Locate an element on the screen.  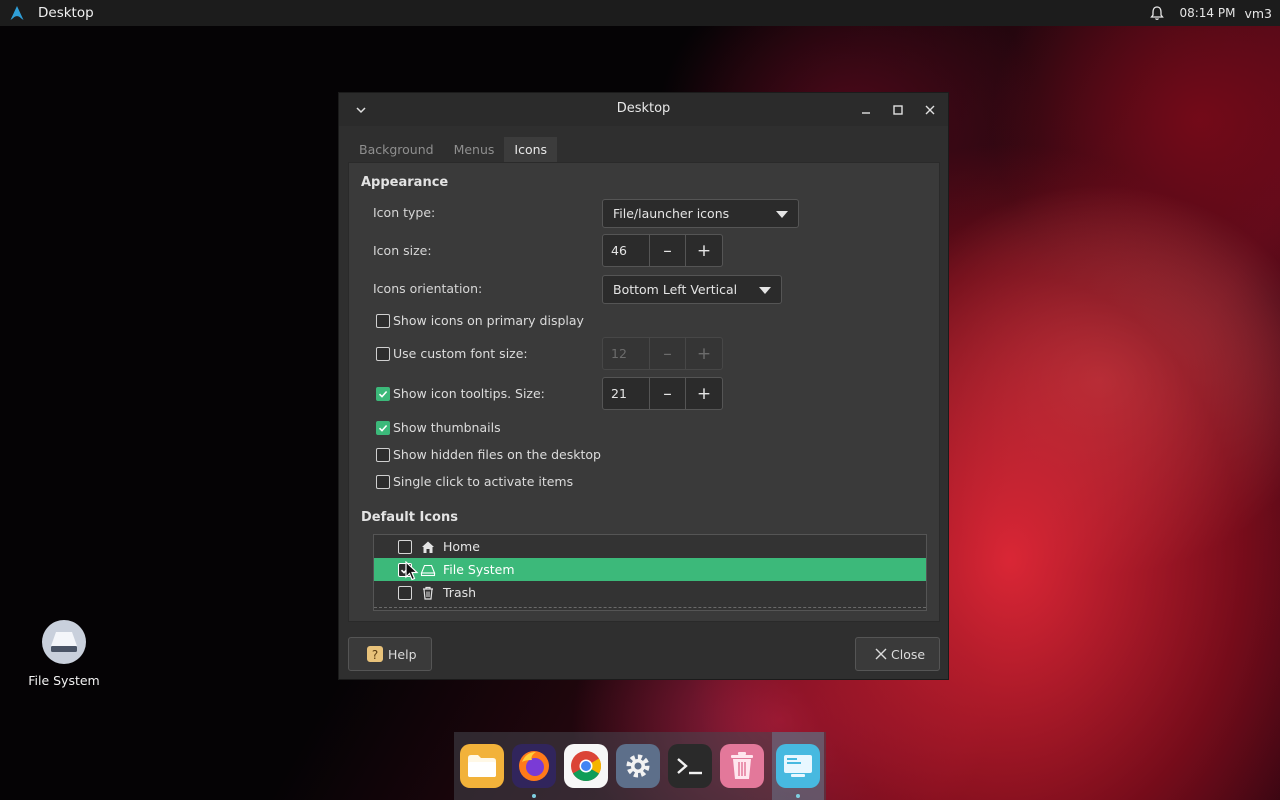
help-icon: ? is located at coordinates (375, 654).